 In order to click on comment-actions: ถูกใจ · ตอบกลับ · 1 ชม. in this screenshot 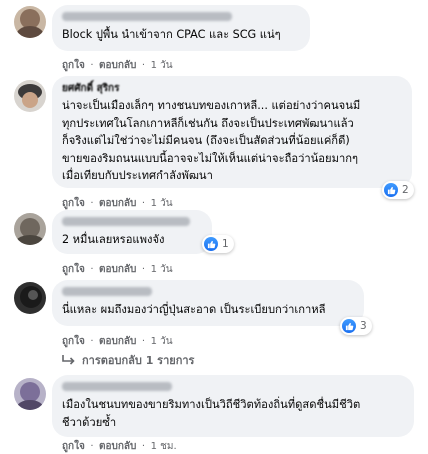, I will do `click(119, 446)`.